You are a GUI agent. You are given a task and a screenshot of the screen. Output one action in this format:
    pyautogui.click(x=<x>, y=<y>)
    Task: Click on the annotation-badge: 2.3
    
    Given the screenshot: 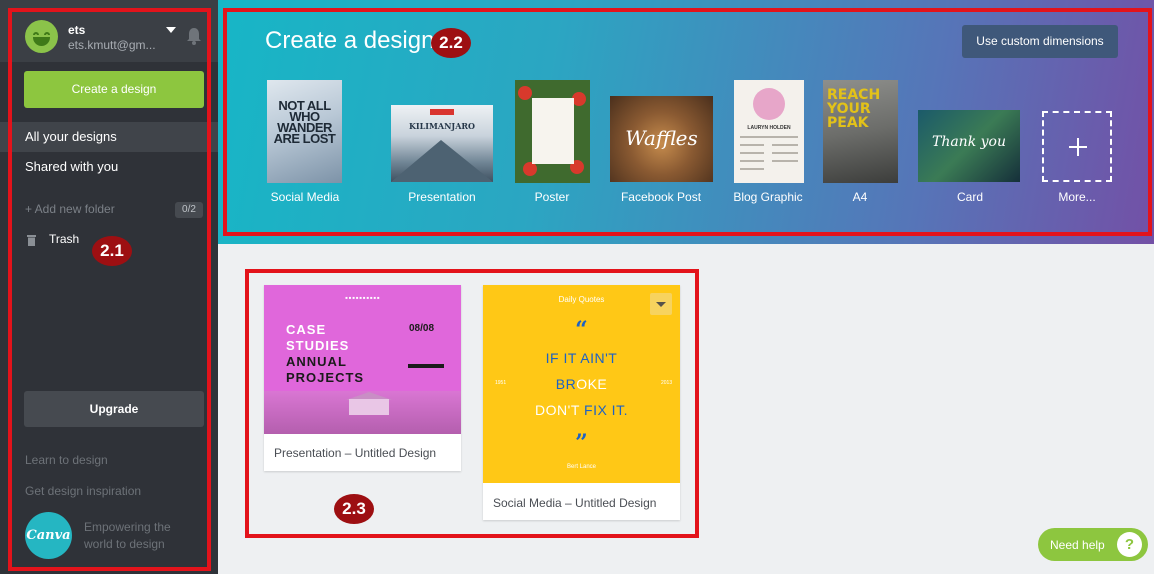 What is the action you would take?
    pyautogui.click(x=354, y=509)
    